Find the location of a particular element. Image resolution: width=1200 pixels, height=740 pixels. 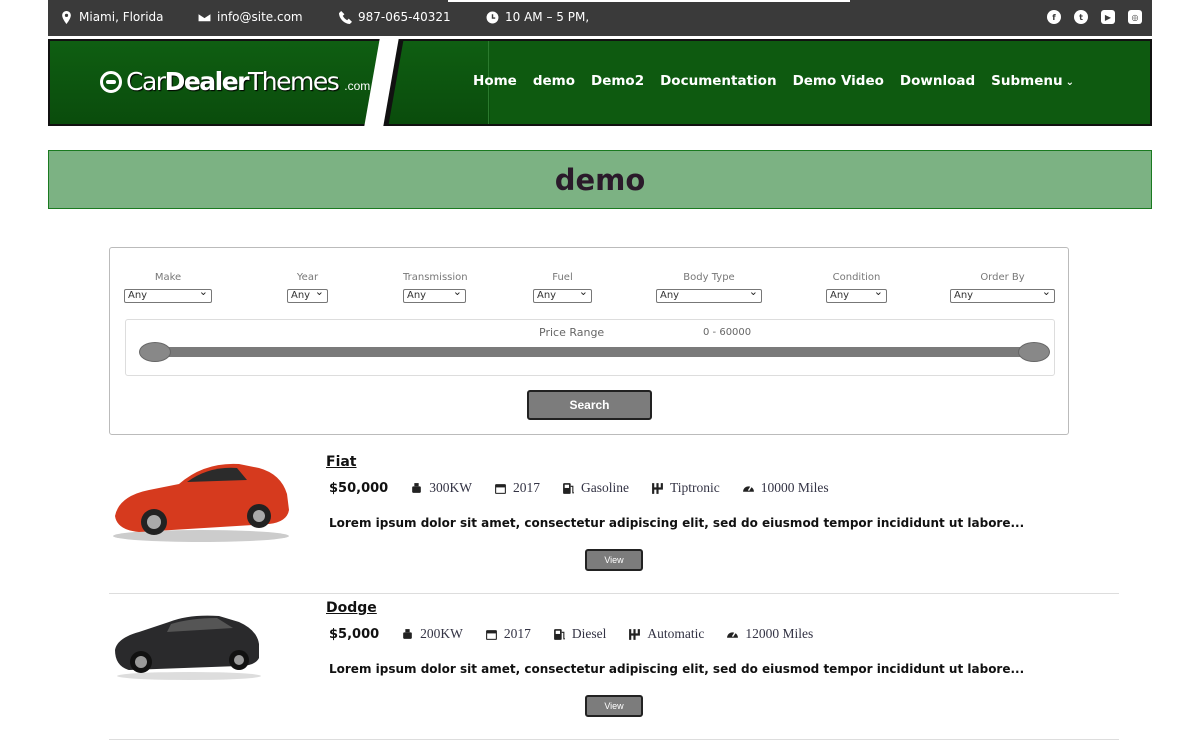

body-type-select: Any is located at coordinates (709, 294).